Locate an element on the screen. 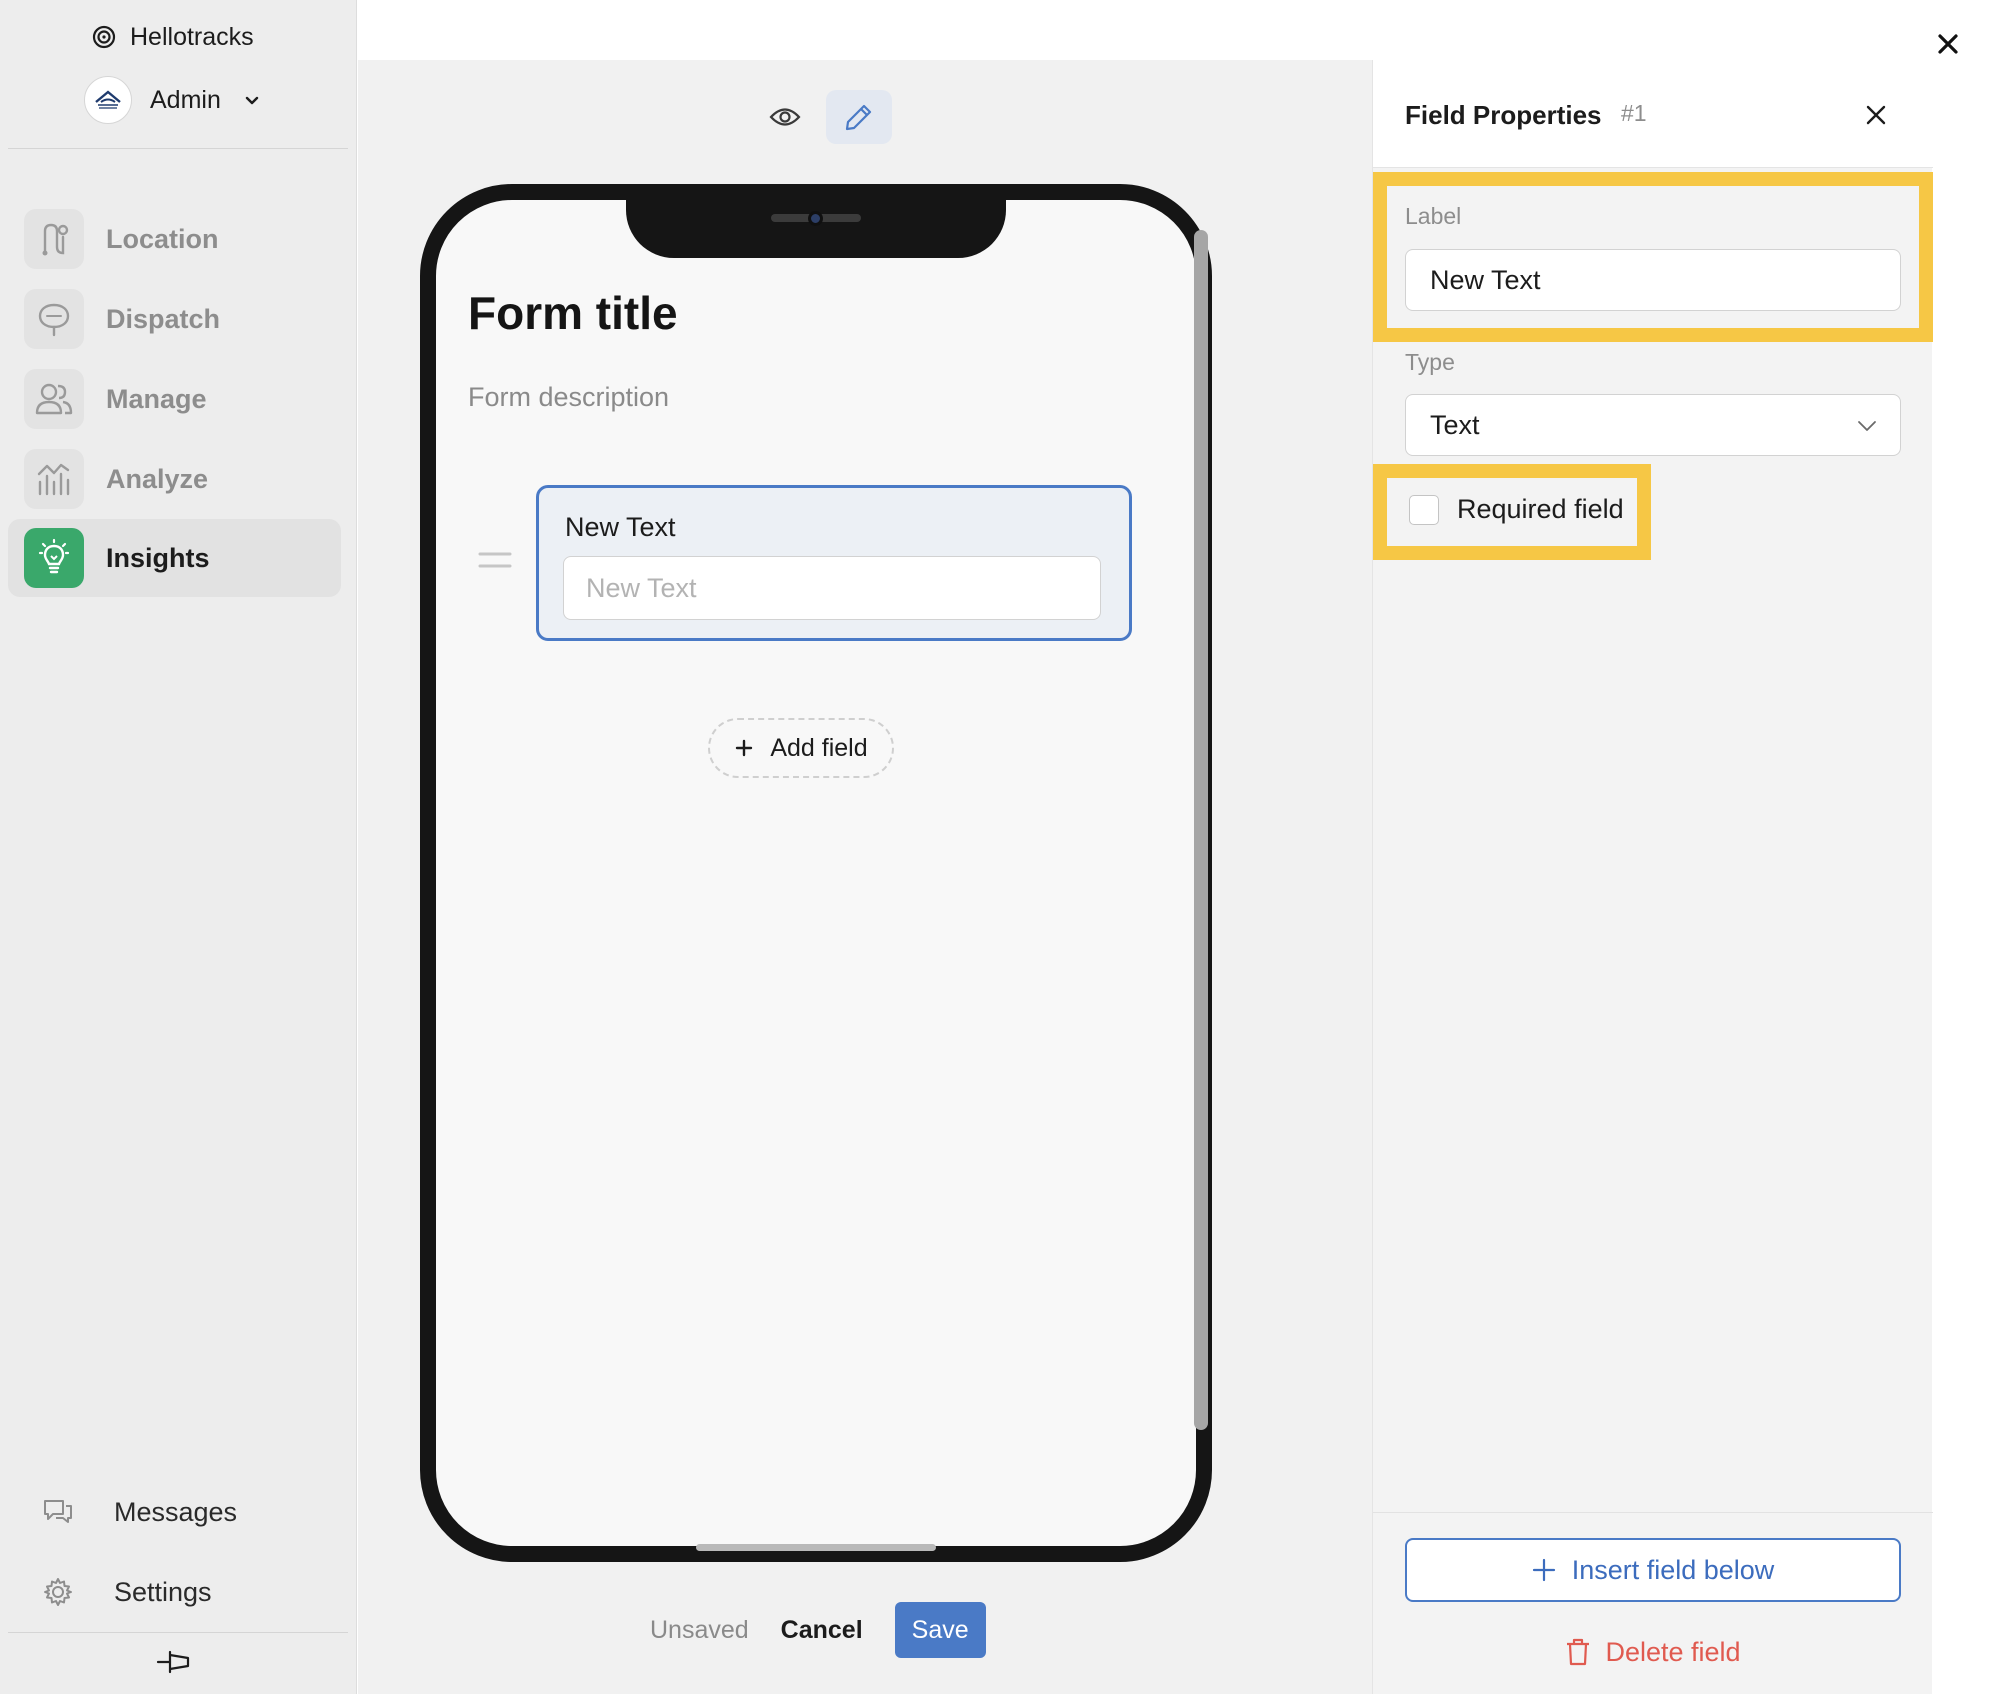  gear-icon is located at coordinates (58, 1592).